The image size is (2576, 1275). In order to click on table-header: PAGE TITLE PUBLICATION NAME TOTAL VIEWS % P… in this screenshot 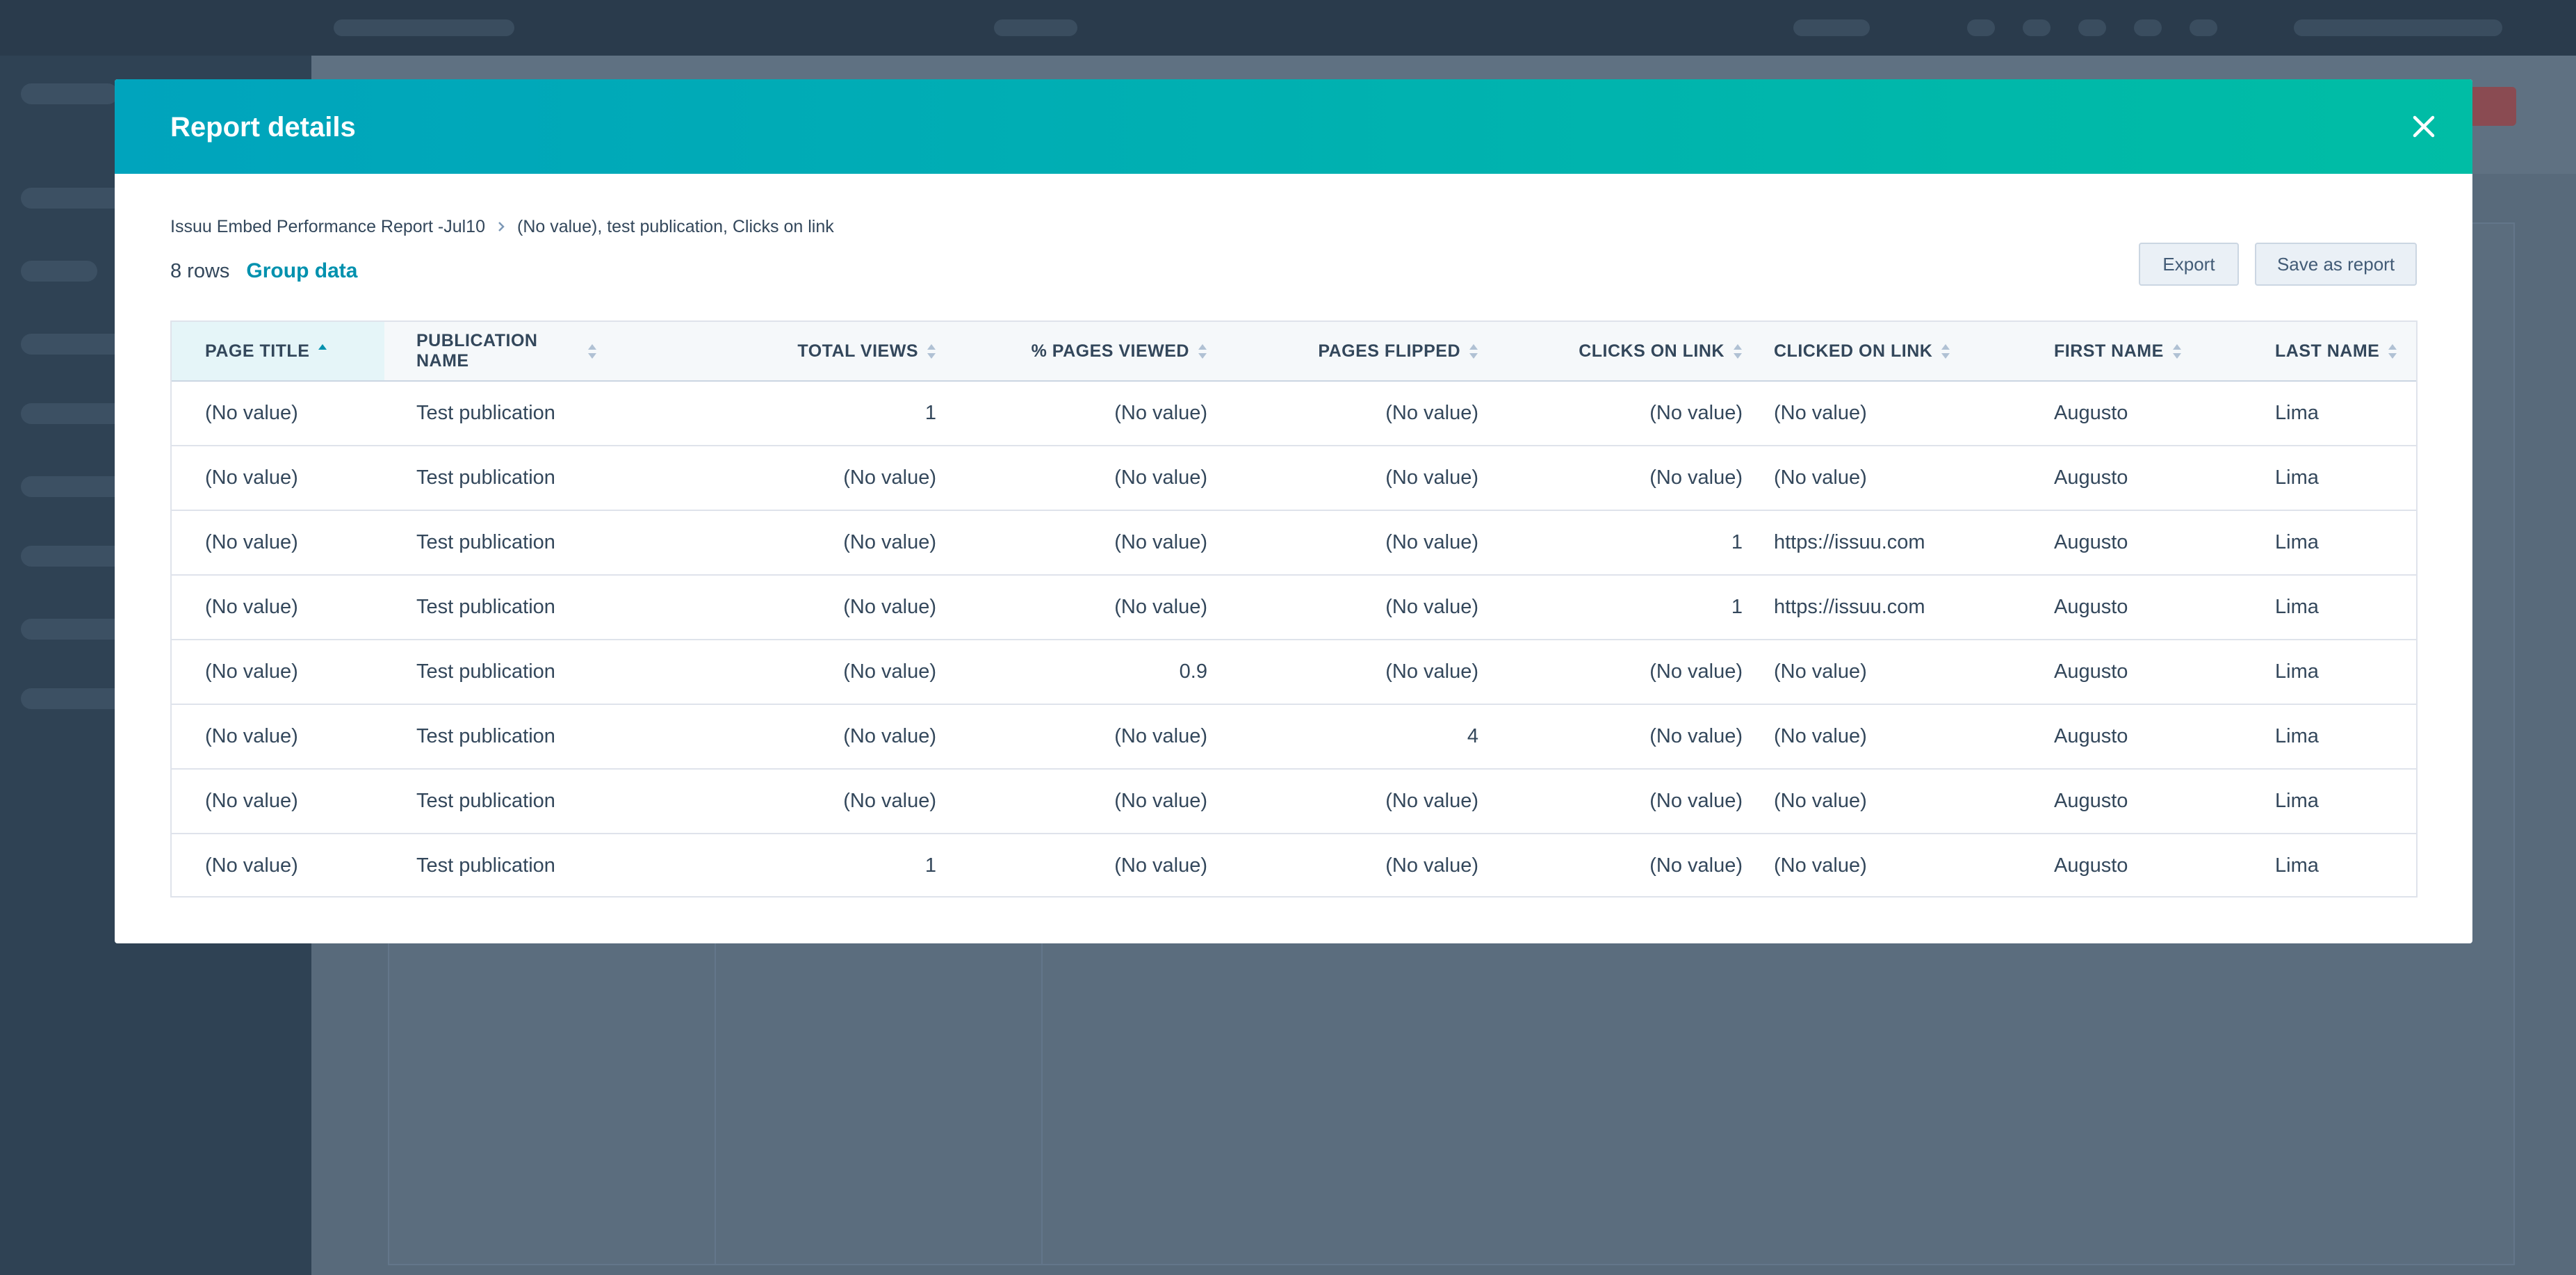, I will do `click(1294, 352)`.